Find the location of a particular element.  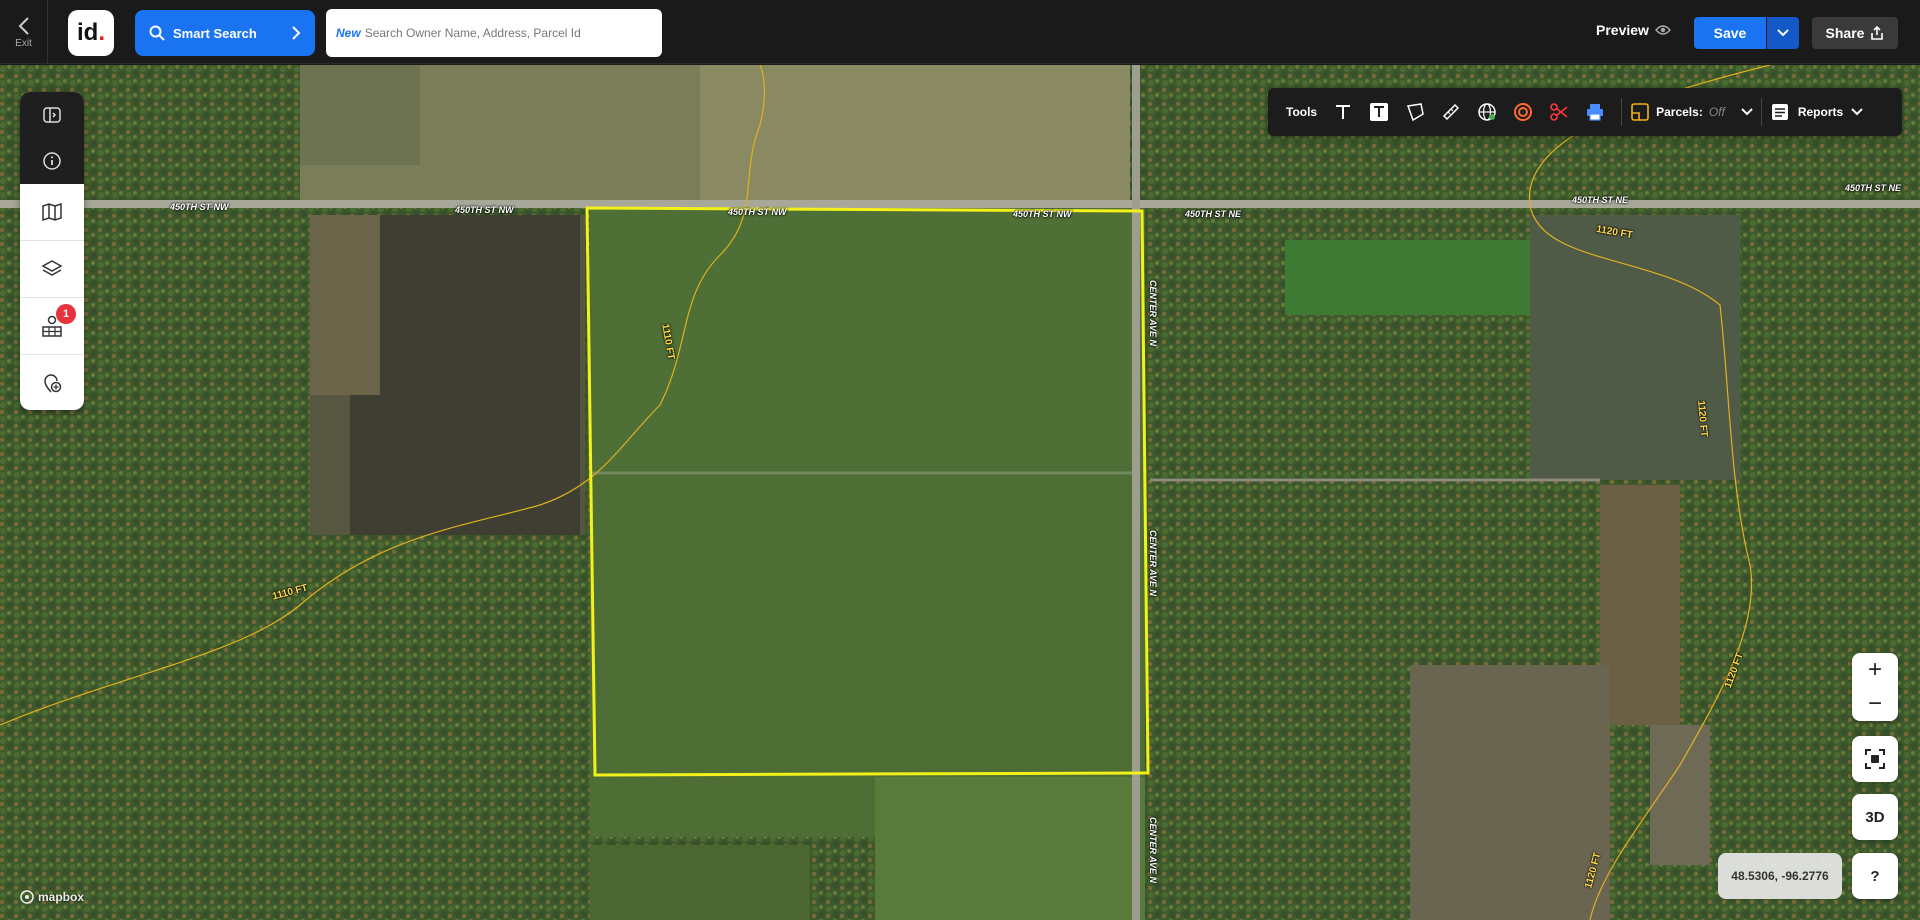

smart-search-label: Smart Search is located at coordinates (215, 33).